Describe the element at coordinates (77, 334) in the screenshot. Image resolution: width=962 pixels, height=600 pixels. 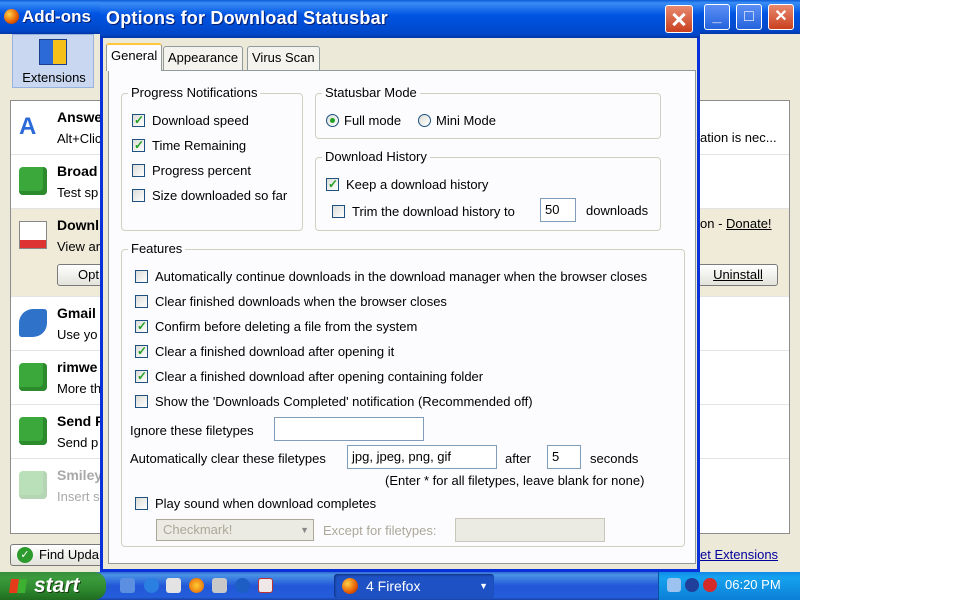
I see `addon-desc: Use yo` at that location.